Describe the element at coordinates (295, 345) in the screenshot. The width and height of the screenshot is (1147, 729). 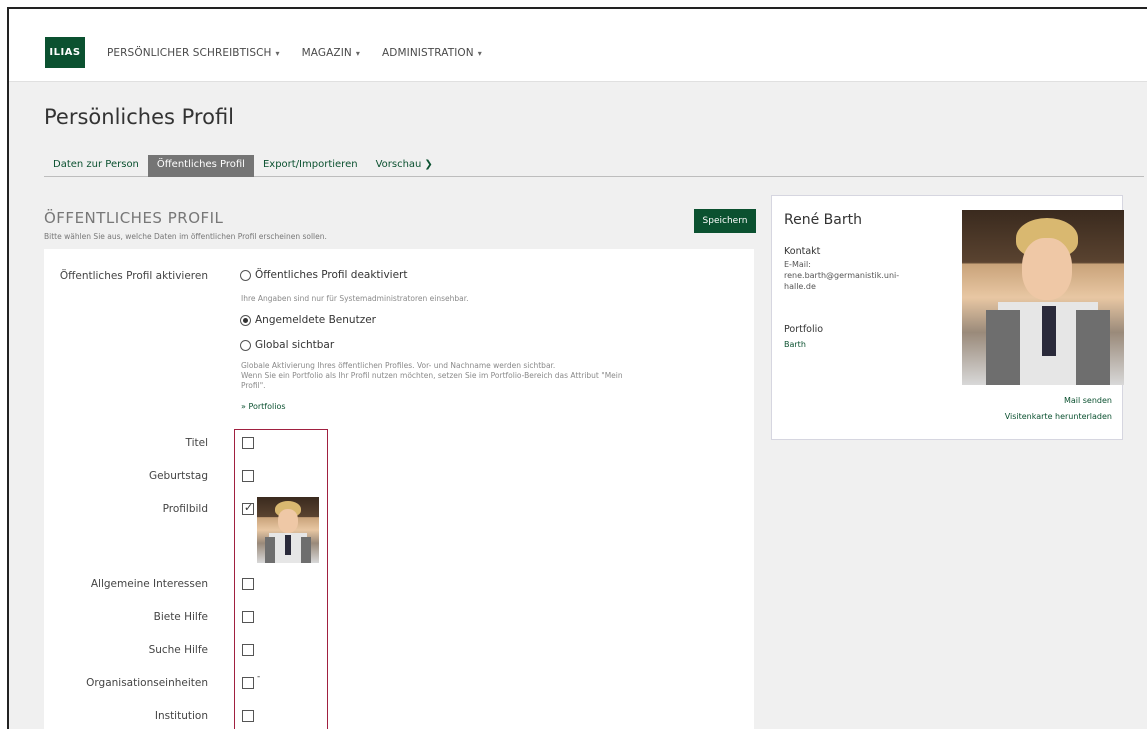
I see `radio-global-visible-label: Global sichtbar` at that location.